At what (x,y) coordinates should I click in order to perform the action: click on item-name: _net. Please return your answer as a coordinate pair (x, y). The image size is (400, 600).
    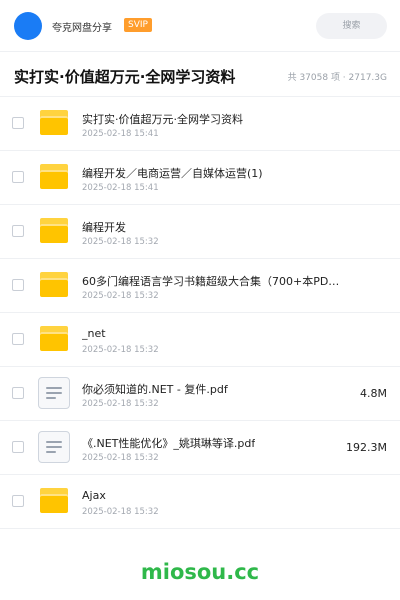
    Looking at the image, I should click on (94, 333).